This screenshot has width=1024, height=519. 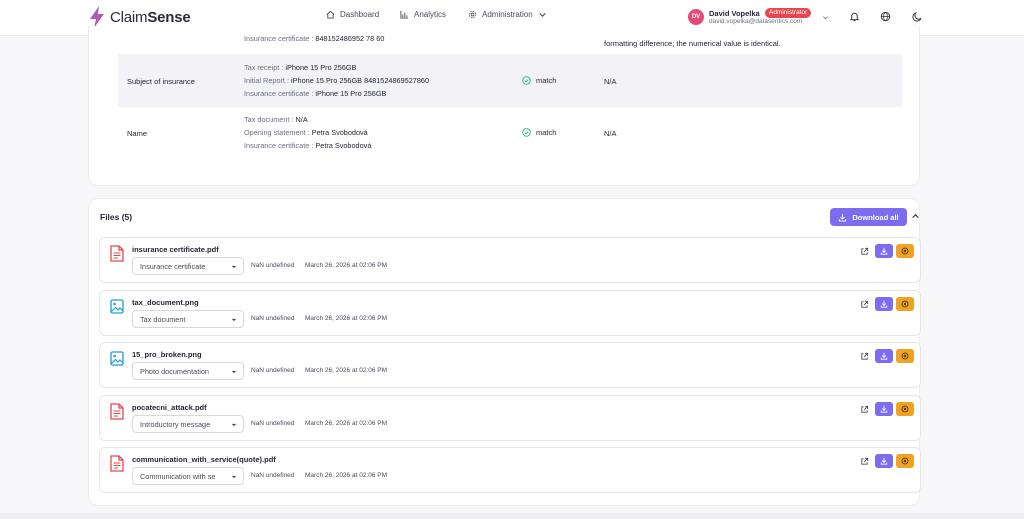 I want to click on files-section-title: Files (5), so click(x=116, y=217).